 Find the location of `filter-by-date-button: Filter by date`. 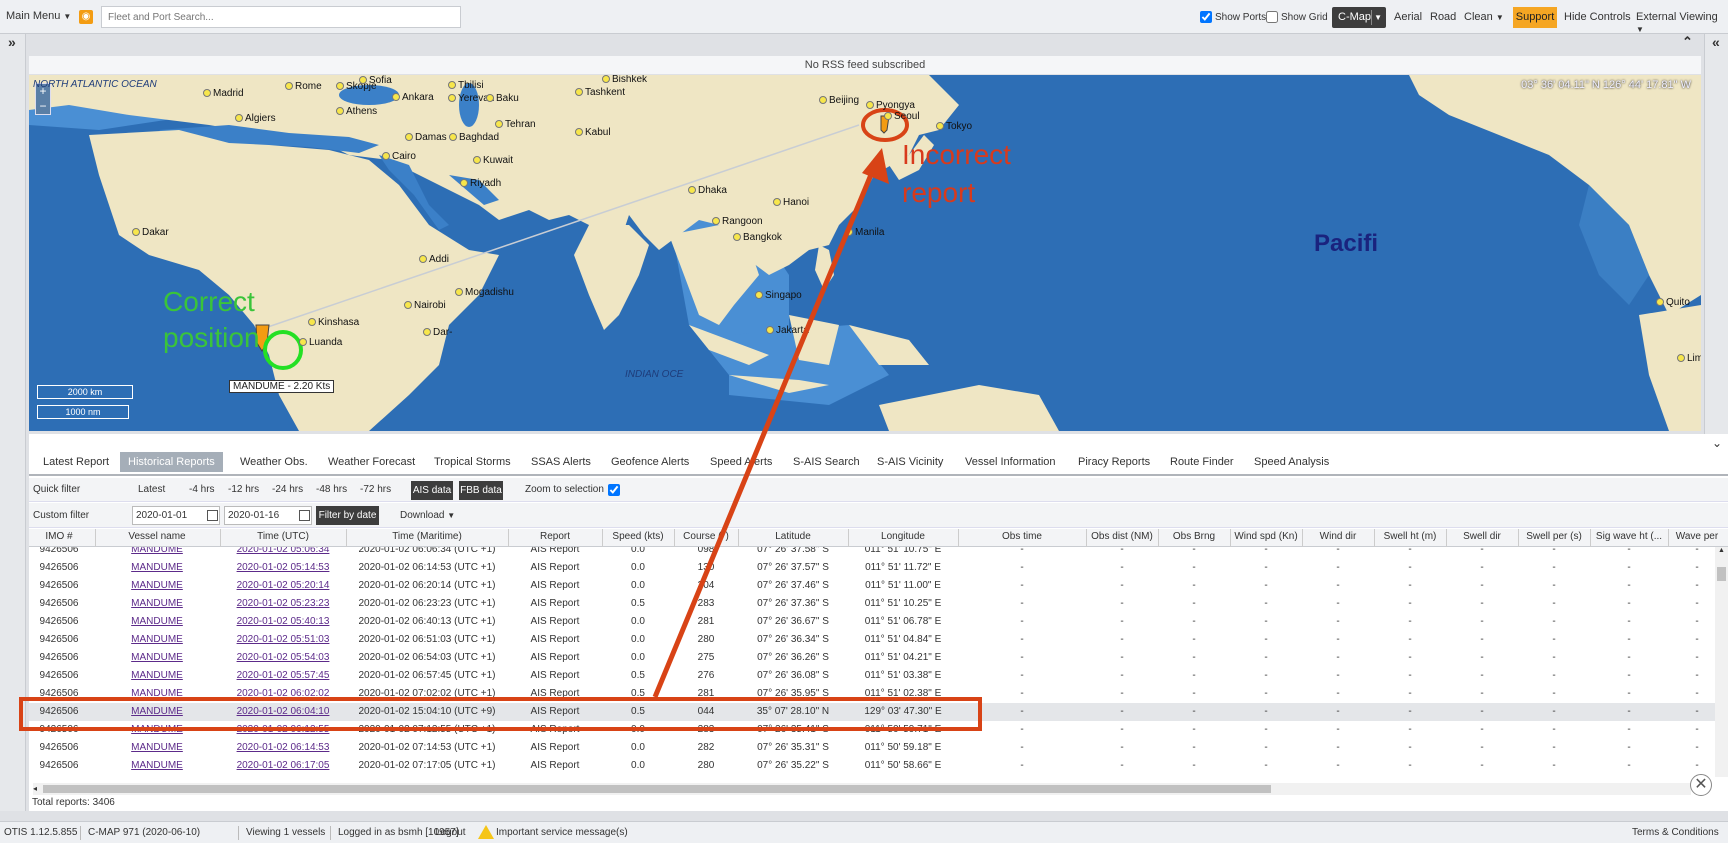

filter-by-date-button: Filter by date is located at coordinates (347, 515).